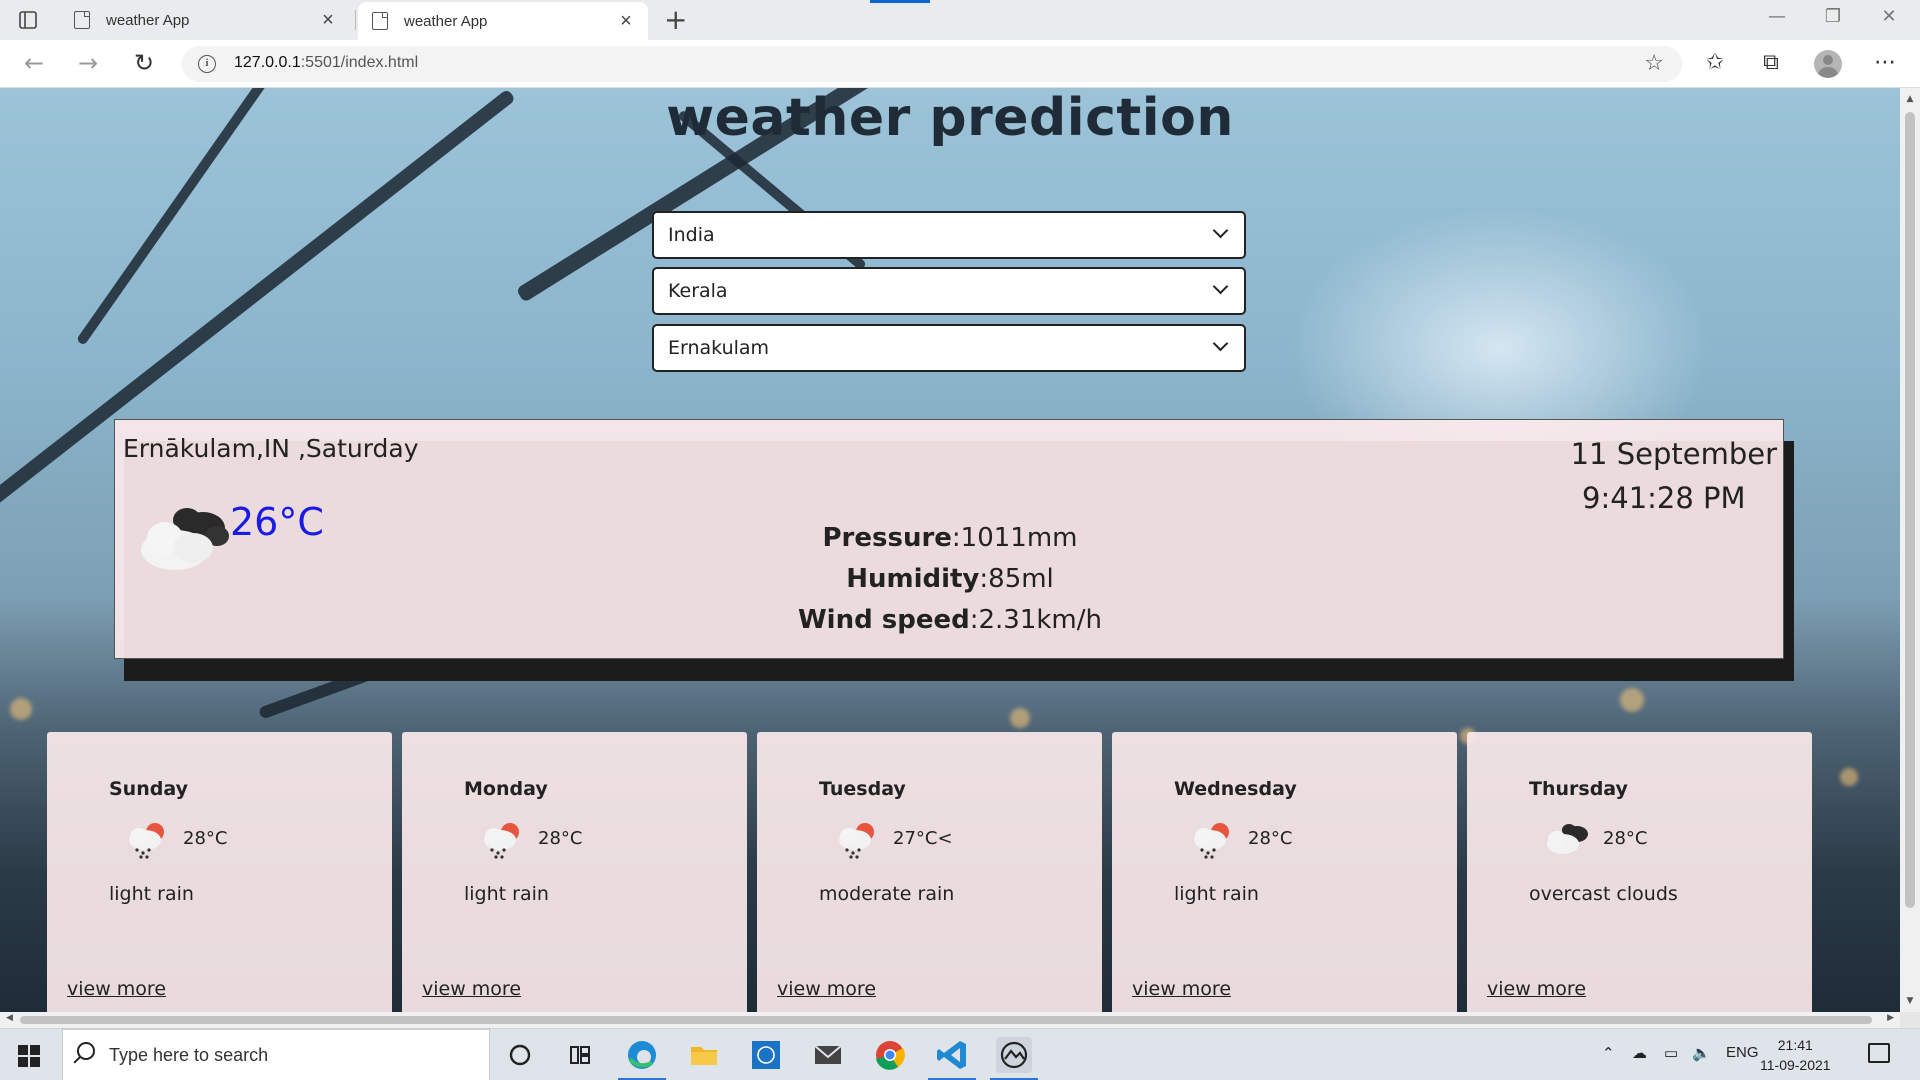 This screenshot has height=1080, width=1920. What do you see at coordinates (1701, 1053) in the screenshot?
I see `volume-icon: 🔈` at bounding box center [1701, 1053].